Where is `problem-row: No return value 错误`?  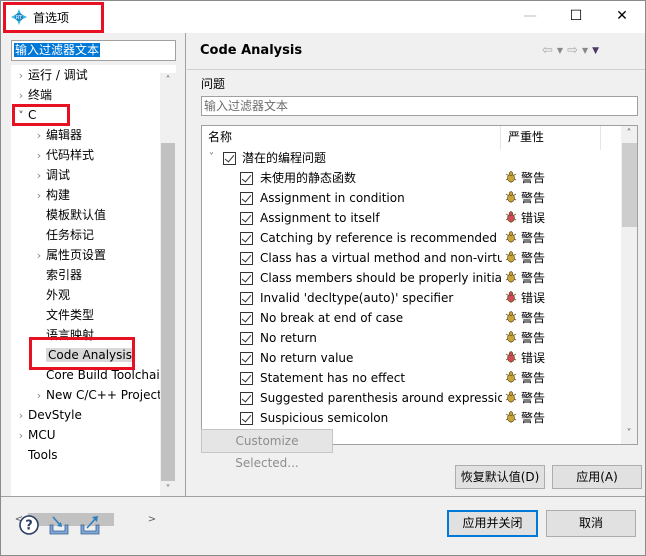 problem-row: No return value 错误 is located at coordinates (412, 358).